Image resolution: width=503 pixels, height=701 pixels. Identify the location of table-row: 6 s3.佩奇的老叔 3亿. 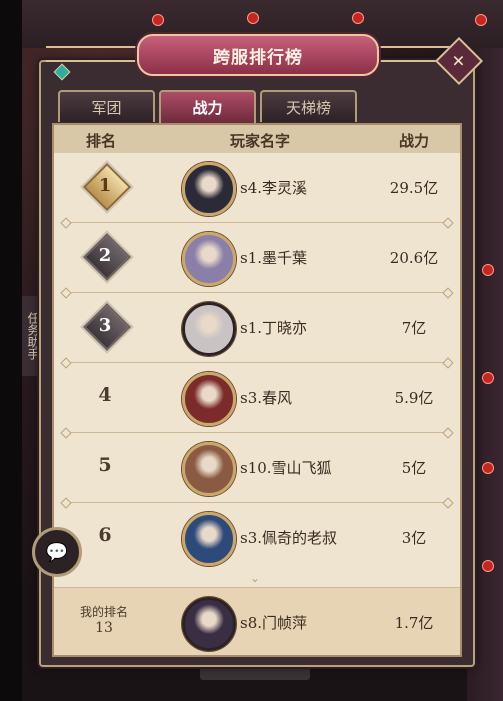
(257, 538).